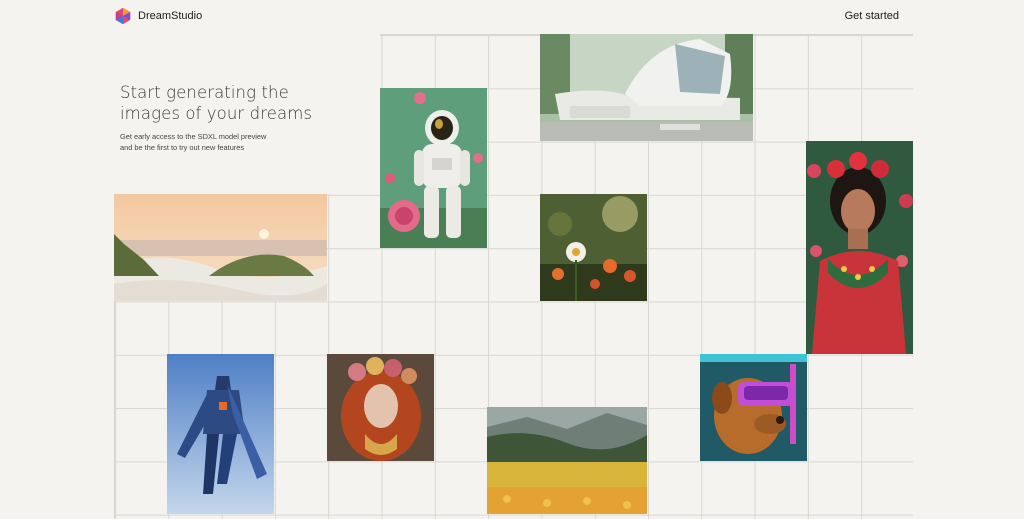  I want to click on flower-field-valley-image, so click(567, 460).